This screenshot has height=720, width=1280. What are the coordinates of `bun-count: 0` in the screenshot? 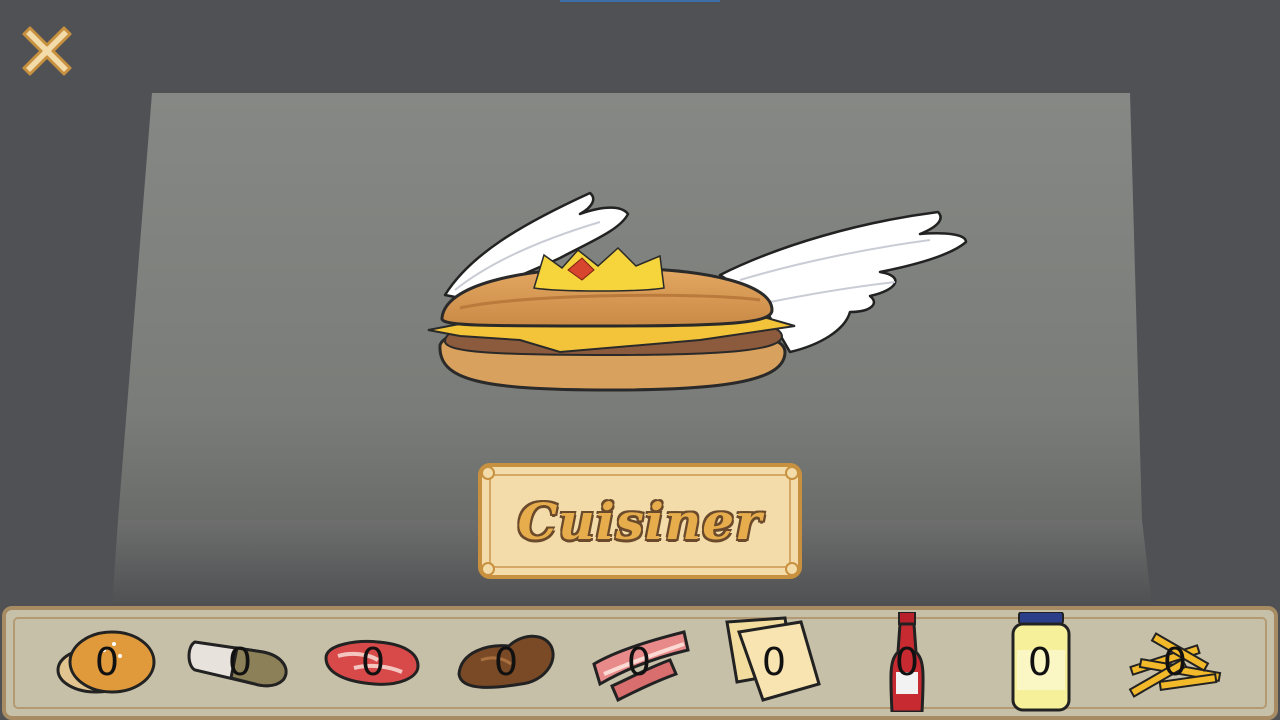 It's located at (107, 662).